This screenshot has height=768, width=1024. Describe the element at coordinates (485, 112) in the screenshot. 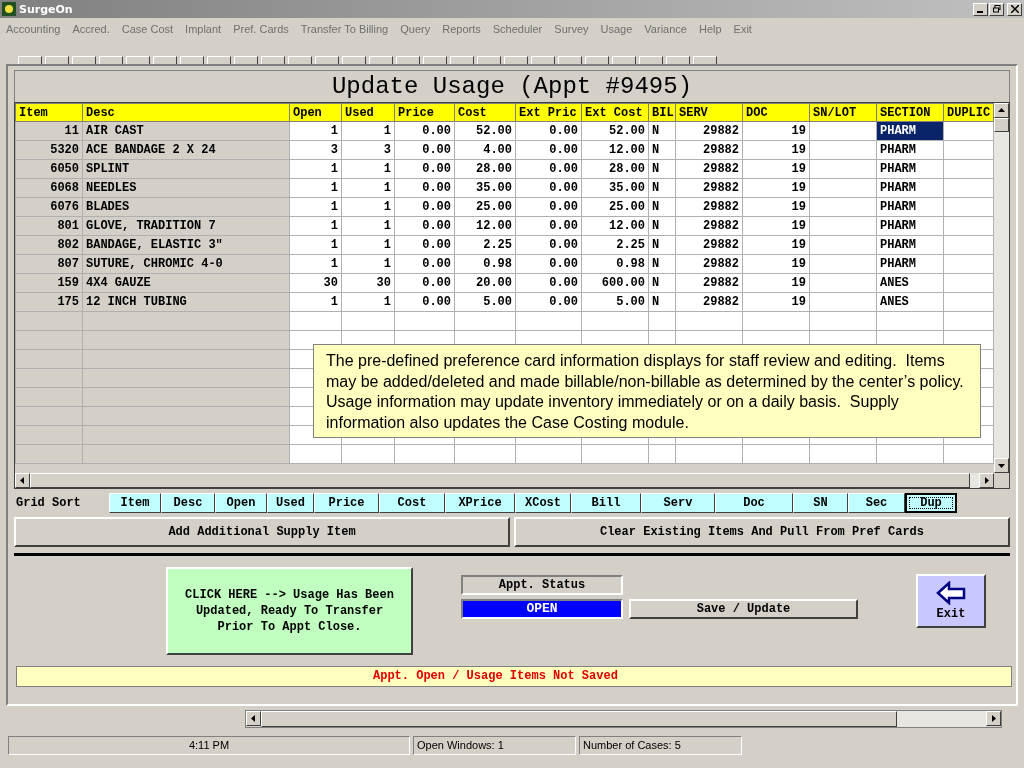

I see `column-header: Cost` at that location.